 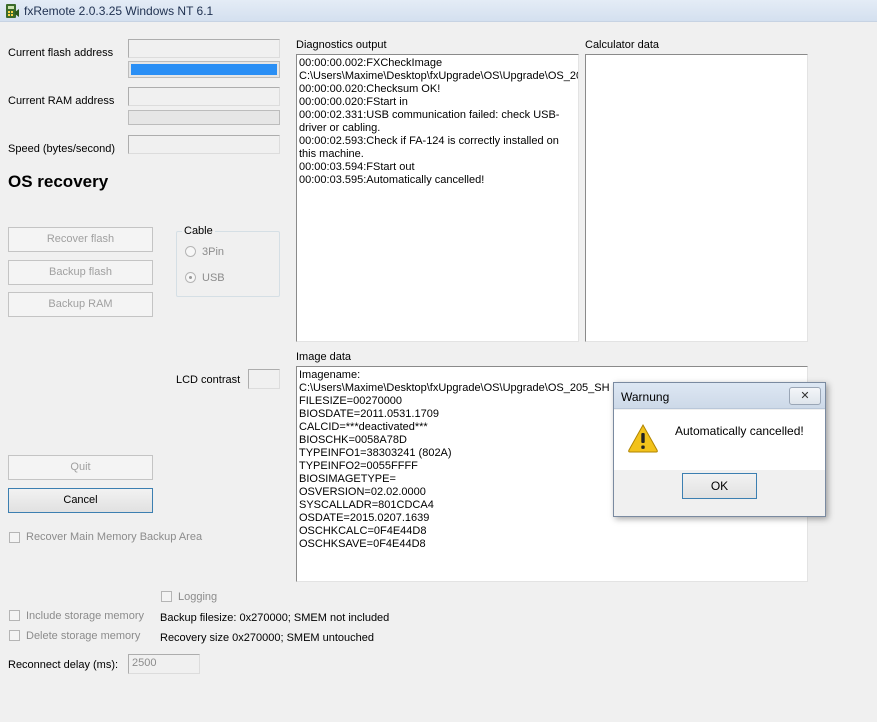 I want to click on quit-button: Quit, so click(x=80, y=467).